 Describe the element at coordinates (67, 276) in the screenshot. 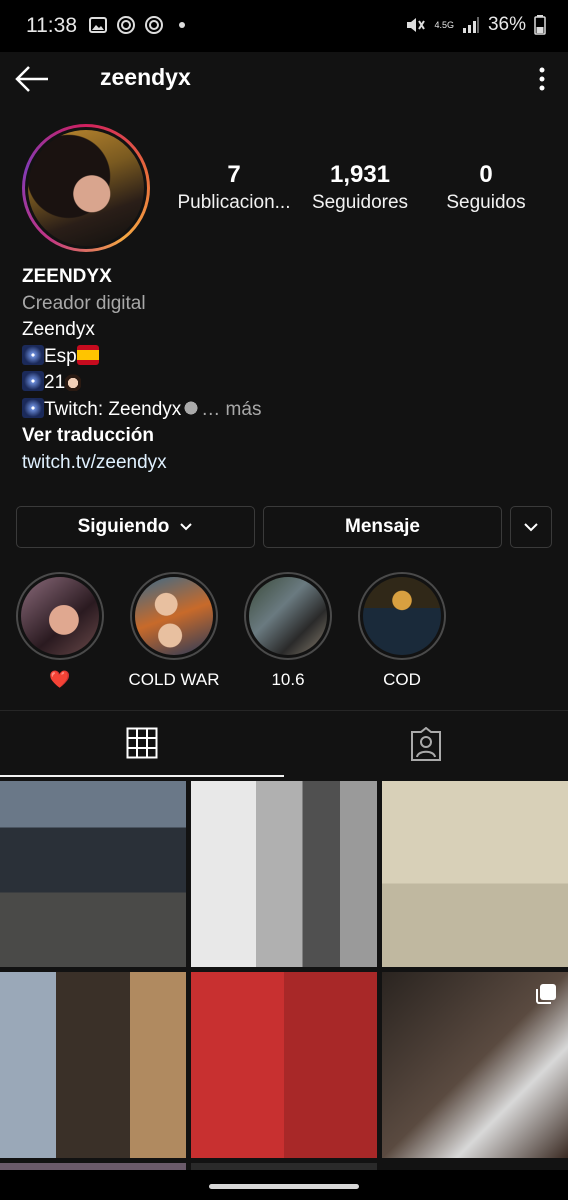

I see `display-name: ZEENDYX` at that location.